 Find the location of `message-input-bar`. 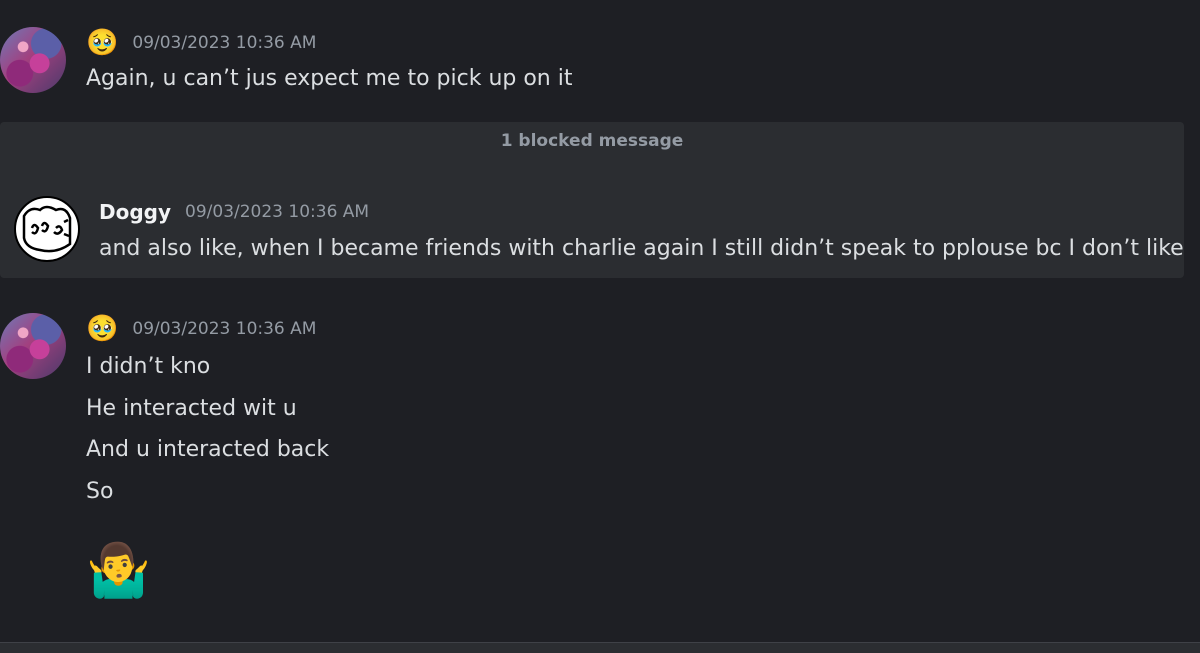

message-input-bar is located at coordinates (600, 647).